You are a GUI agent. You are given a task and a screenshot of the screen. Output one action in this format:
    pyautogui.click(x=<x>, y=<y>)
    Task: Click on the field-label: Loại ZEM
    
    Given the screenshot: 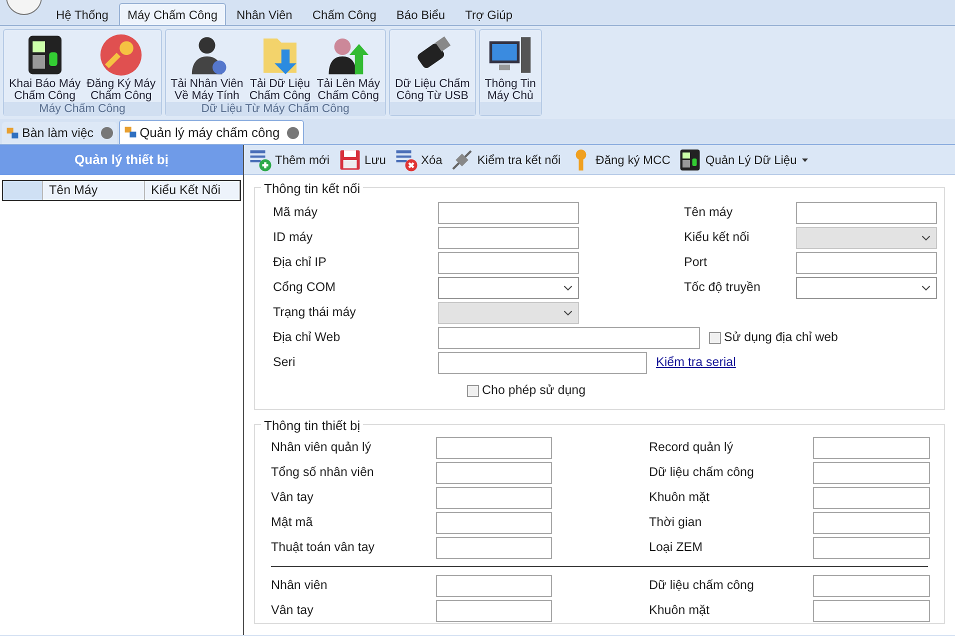 What is the action you would take?
    pyautogui.click(x=676, y=547)
    